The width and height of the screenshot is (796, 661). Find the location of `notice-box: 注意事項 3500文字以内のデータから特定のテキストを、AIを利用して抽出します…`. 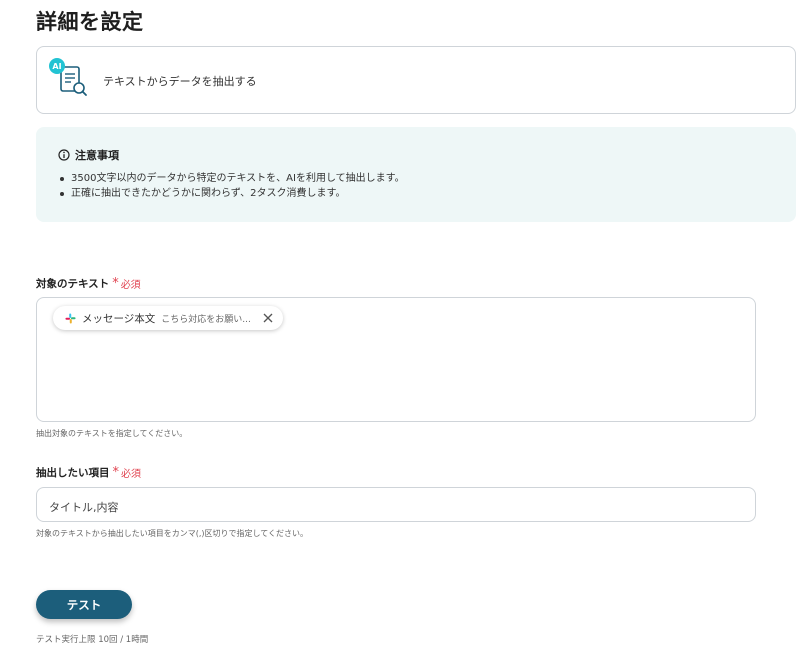

notice-box: 注意事項 3500文字以内のデータから特定のテキストを、AIを利用して抽出します… is located at coordinates (416, 174).